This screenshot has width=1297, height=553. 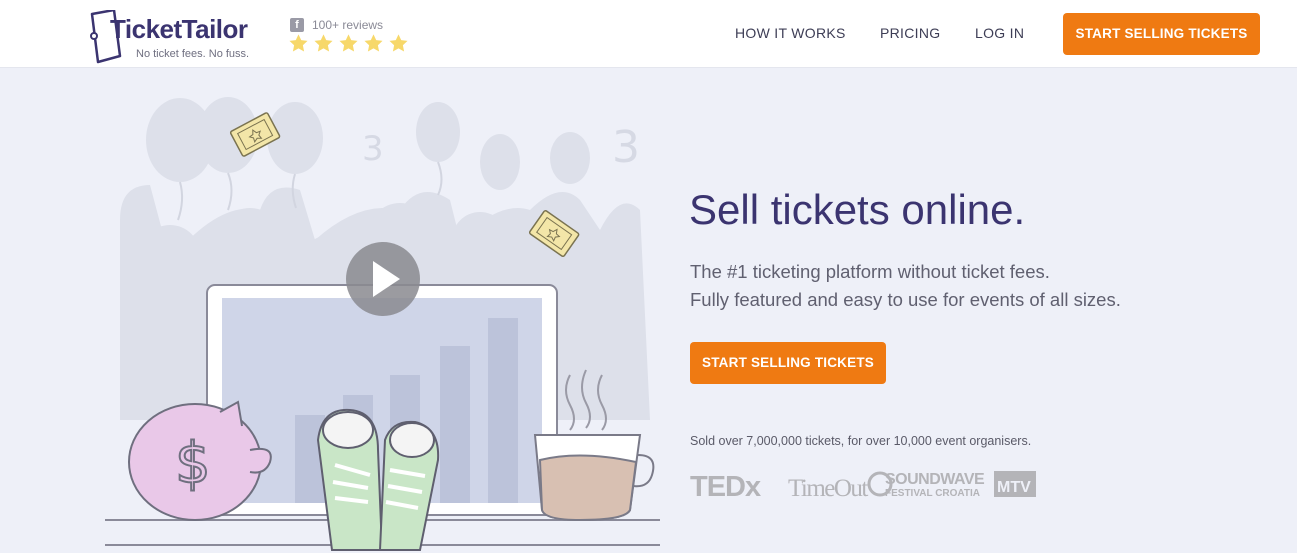 What do you see at coordinates (999, 33) in the screenshot?
I see `nav-log-in: LOG IN` at bounding box center [999, 33].